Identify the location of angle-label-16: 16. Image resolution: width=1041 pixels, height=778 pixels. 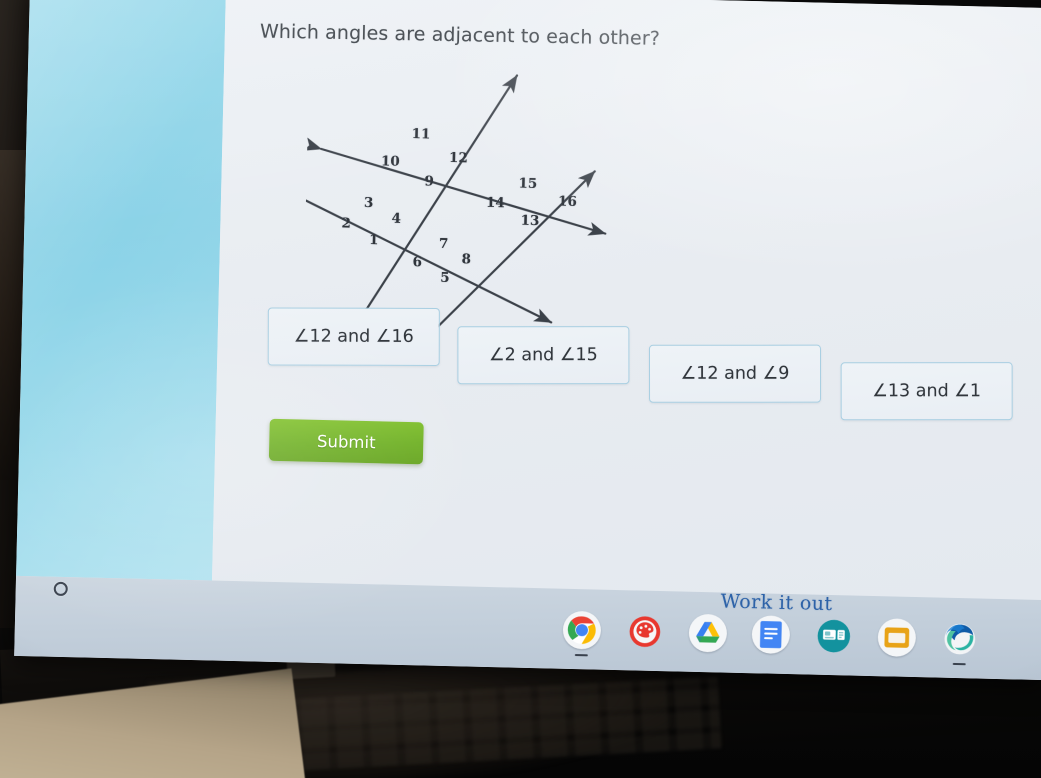
(567, 201).